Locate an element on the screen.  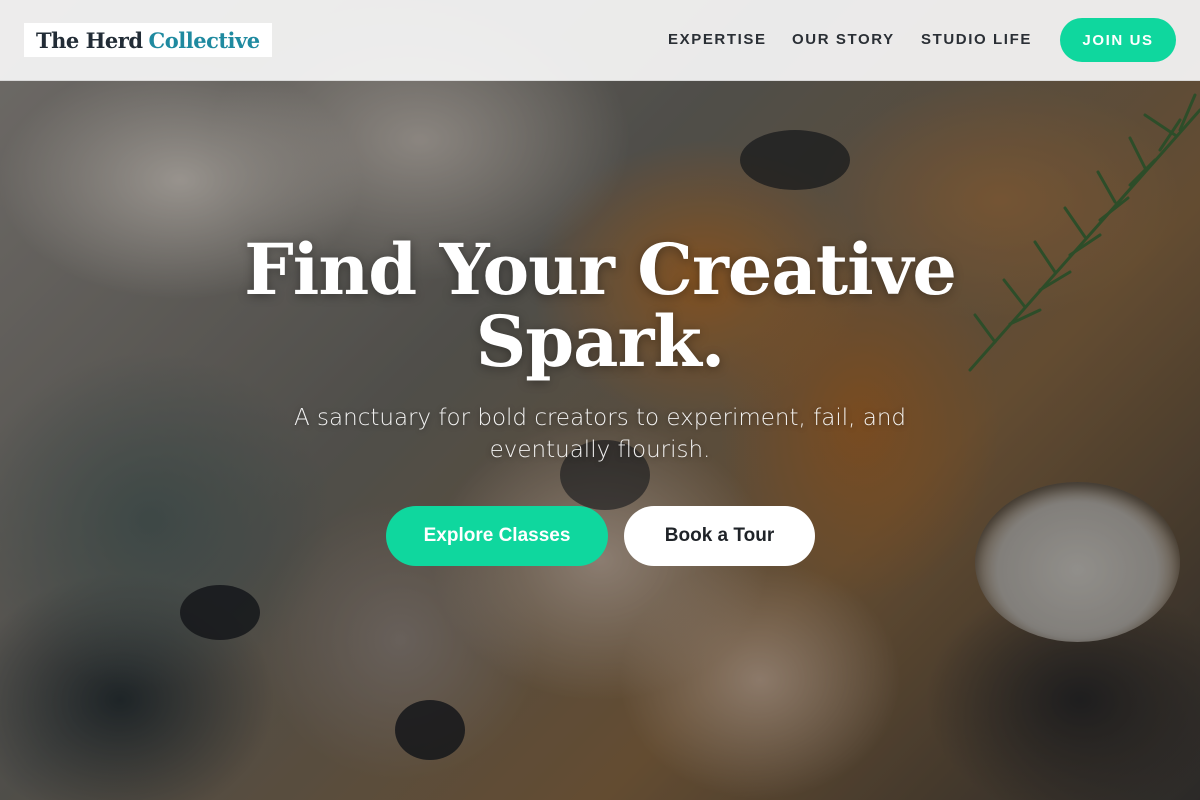
nav-link-our-story: OUR STORY is located at coordinates (843, 39).